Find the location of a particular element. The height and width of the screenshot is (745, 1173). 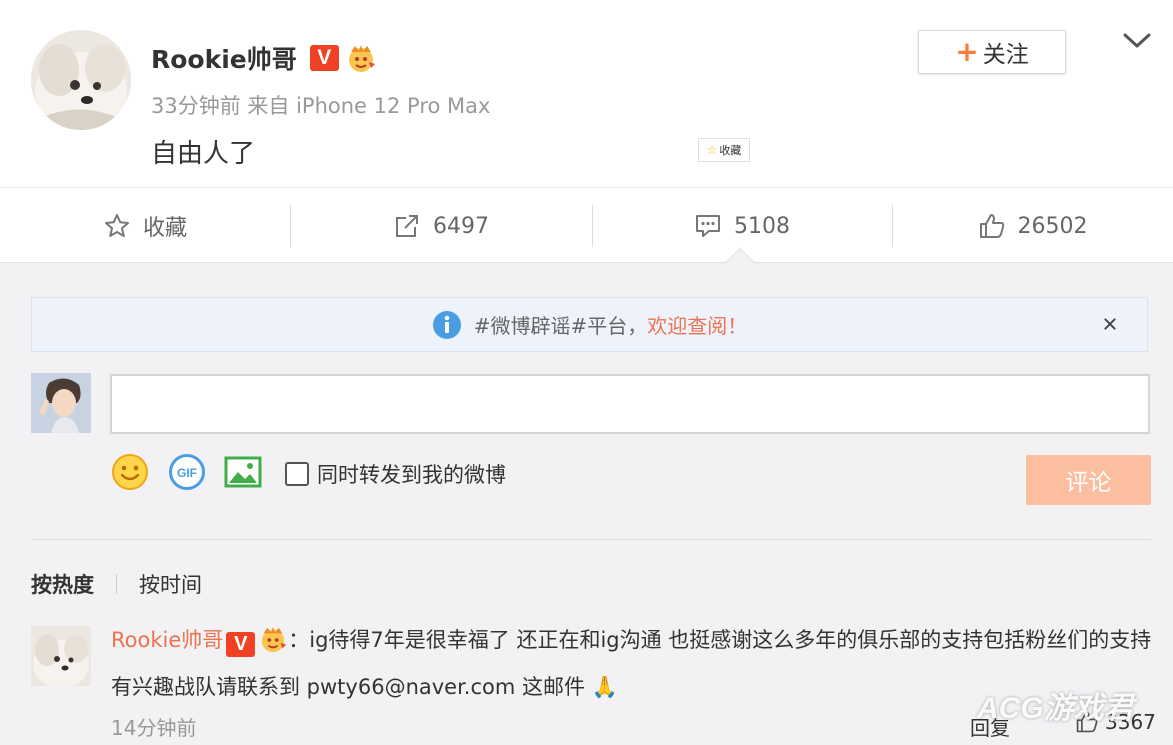

follow-button: + 关注 is located at coordinates (992, 52).